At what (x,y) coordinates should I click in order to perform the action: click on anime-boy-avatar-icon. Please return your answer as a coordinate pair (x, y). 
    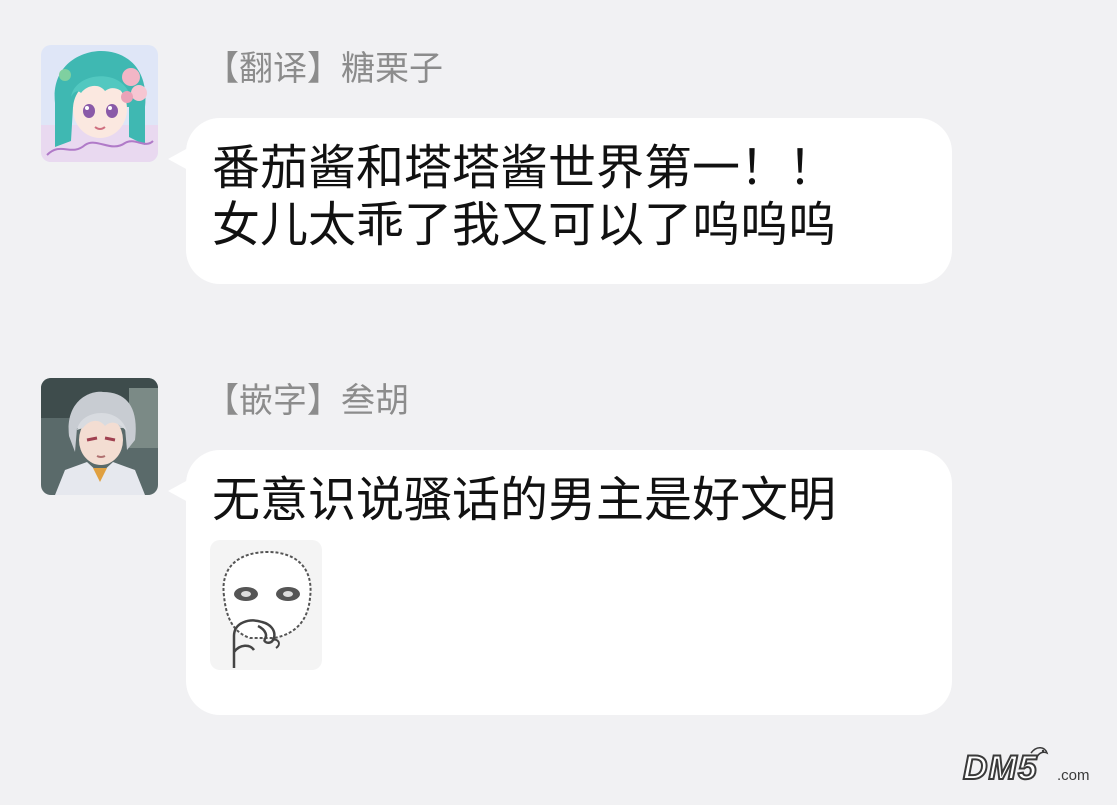
    Looking at the image, I should click on (99, 436).